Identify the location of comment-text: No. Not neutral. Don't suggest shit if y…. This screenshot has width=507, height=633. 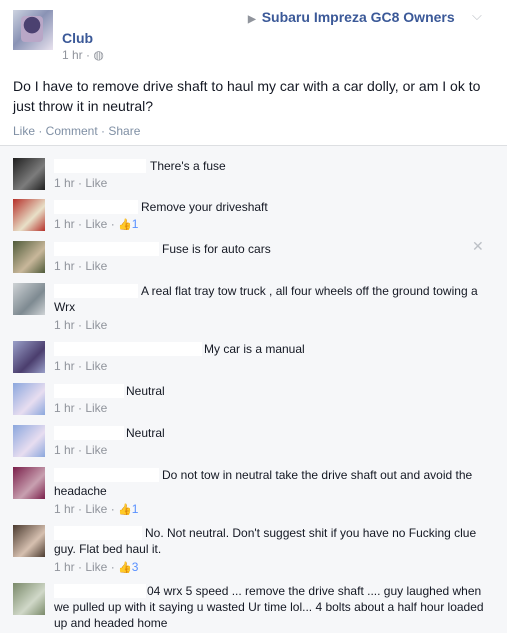
(265, 541).